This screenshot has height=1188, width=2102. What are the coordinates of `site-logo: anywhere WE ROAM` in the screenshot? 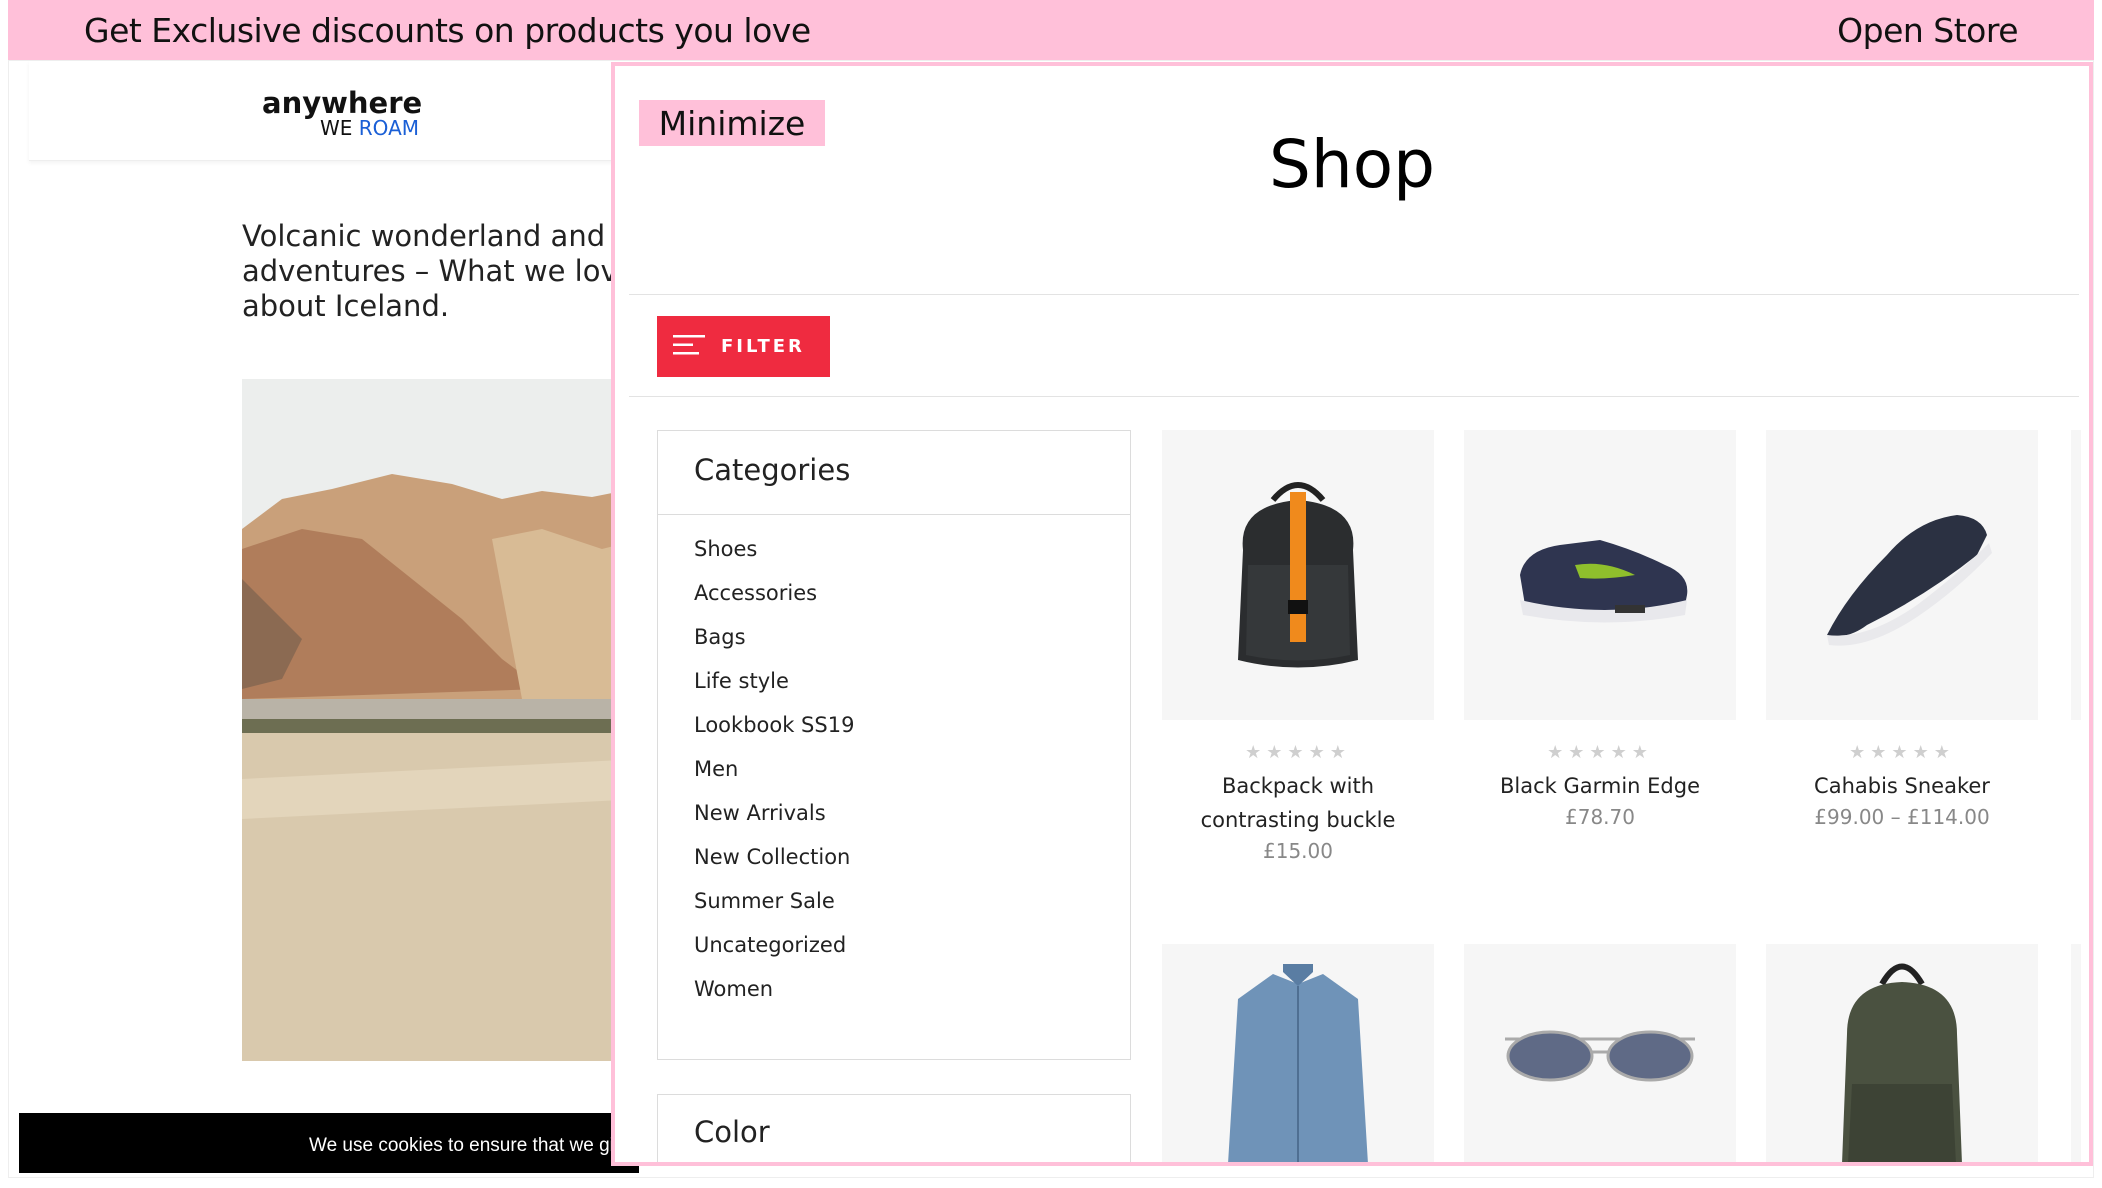 It's located at (342, 112).